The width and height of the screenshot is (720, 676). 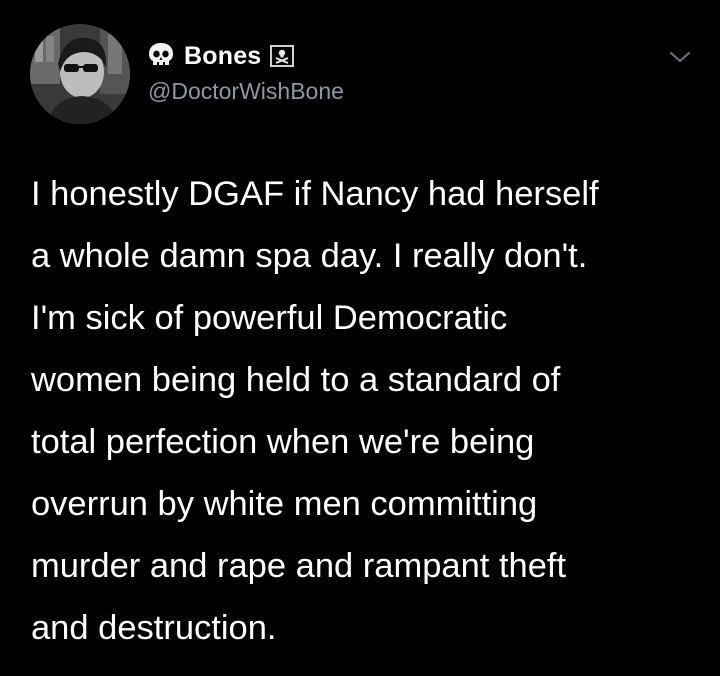 I want to click on pirate-flag-icon, so click(x=282, y=56).